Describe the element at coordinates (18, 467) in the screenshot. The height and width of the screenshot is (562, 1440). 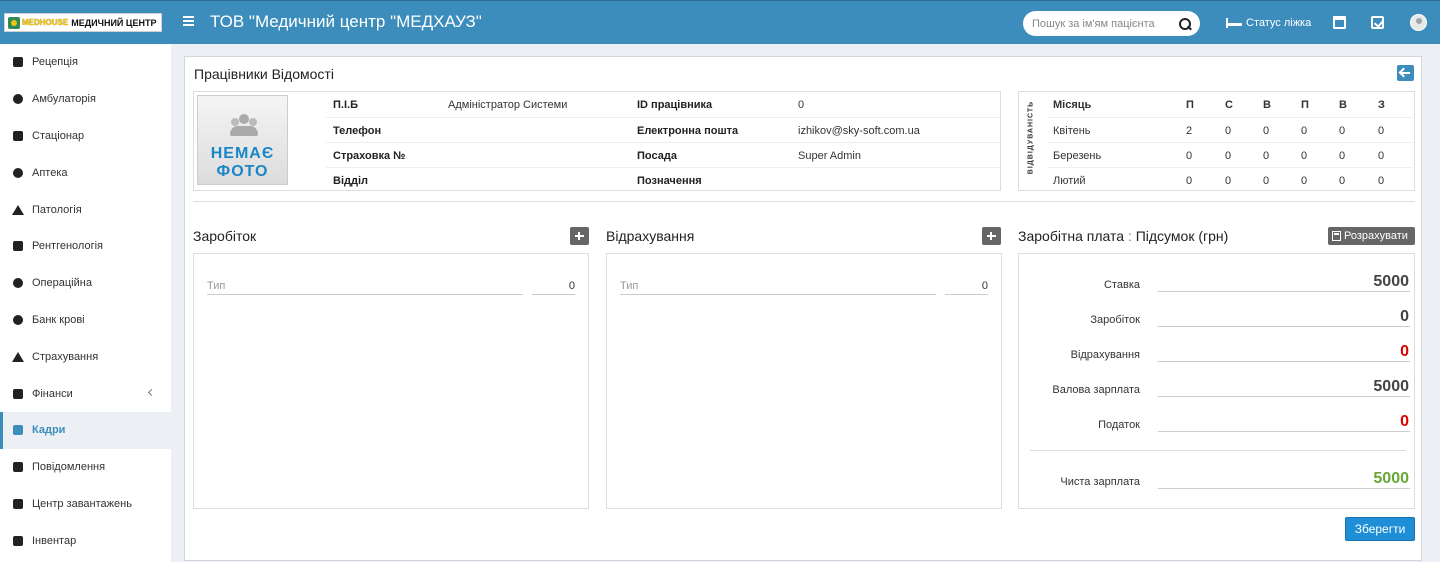
I see `bullhorn-icon` at that location.